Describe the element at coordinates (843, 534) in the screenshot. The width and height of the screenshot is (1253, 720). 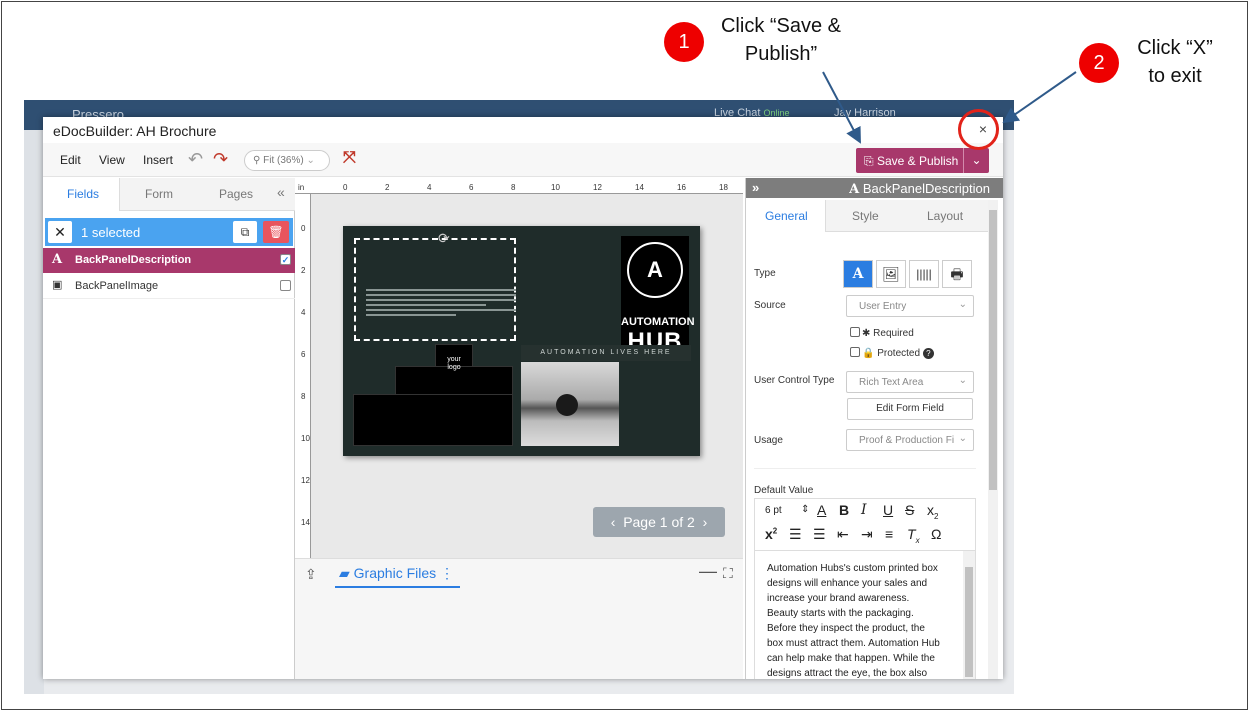
I see `outdent-icon: ⇤` at that location.